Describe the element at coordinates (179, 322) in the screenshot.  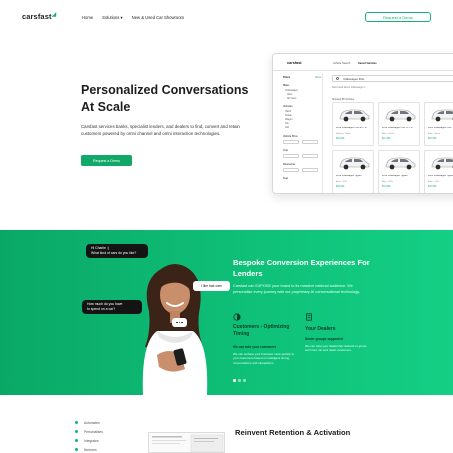
I see `typing-indicator` at that location.